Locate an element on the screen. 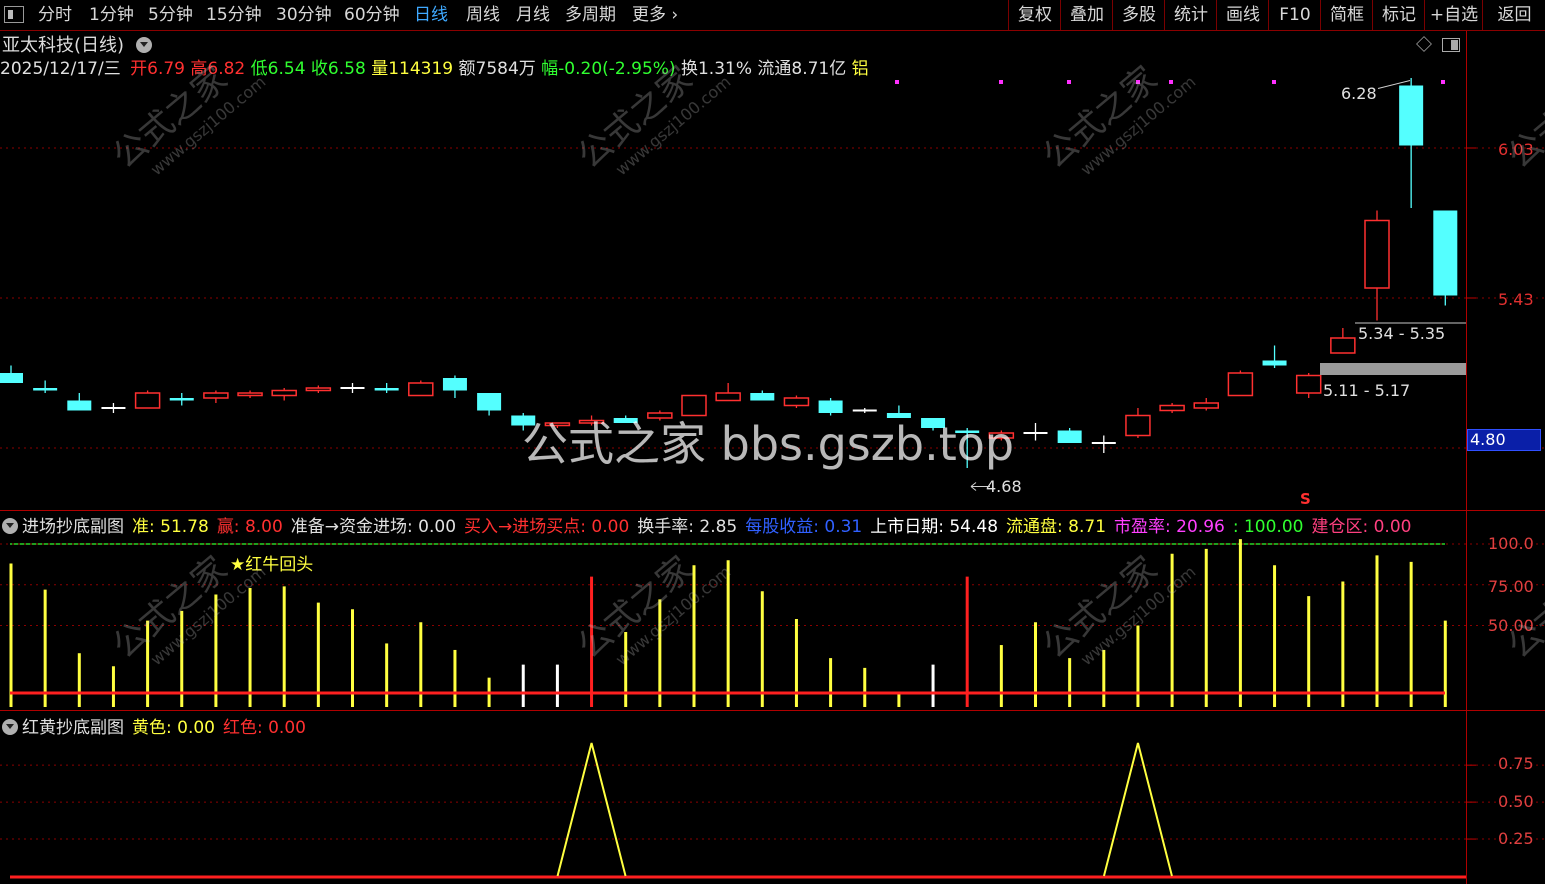 Image resolution: width=1545 pixels, height=884 pixels. low-value: 6.54 is located at coordinates (286, 69).